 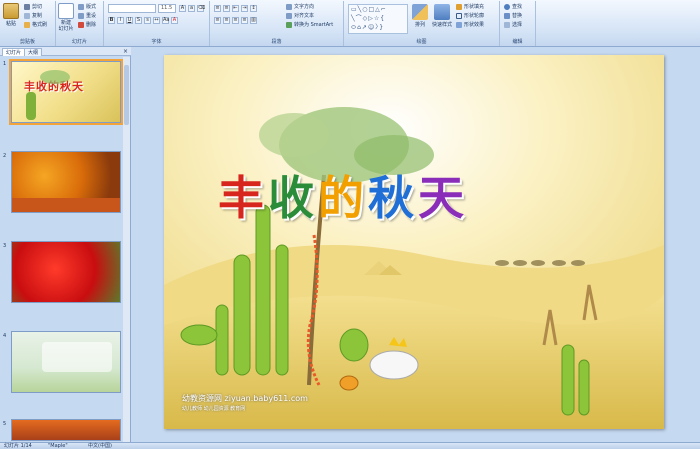 I want to click on group-label-clipboard: 剪贴板, so click(x=27, y=42).